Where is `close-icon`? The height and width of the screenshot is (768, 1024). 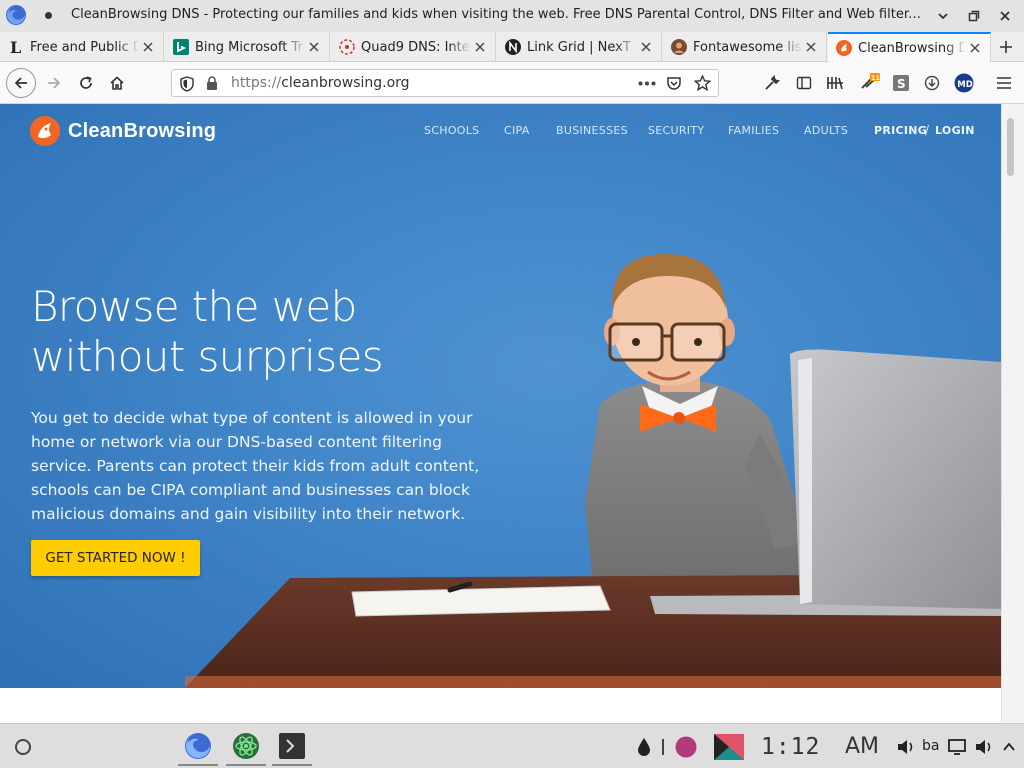 close-icon is located at coordinates (1005, 16).